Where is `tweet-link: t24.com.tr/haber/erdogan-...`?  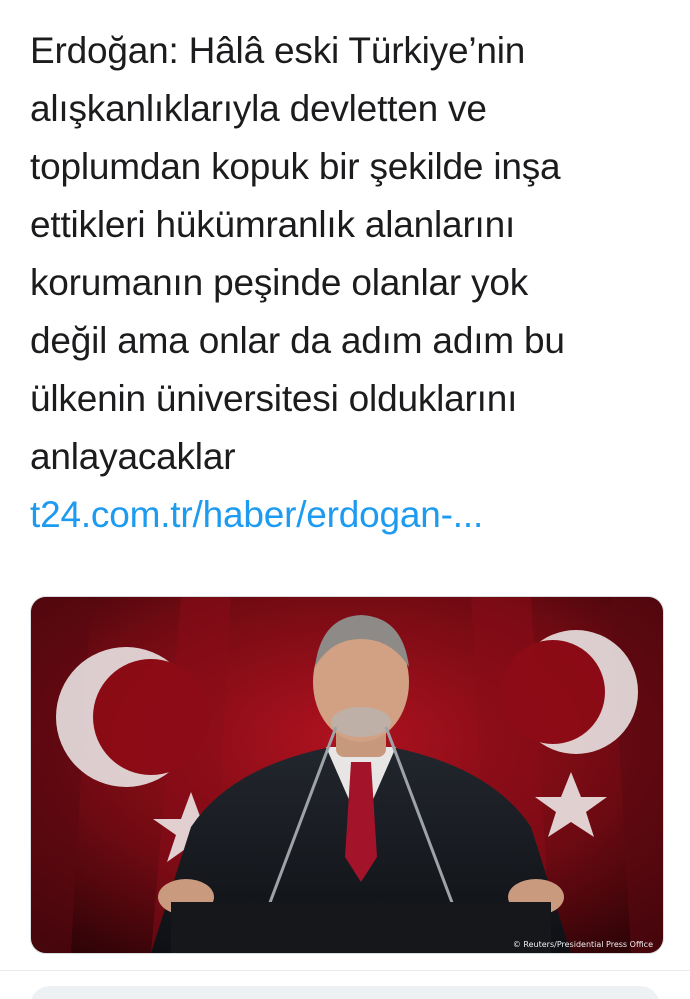
tweet-link: t24.com.tr/haber/erdogan-... is located at coordinates (345, 515).